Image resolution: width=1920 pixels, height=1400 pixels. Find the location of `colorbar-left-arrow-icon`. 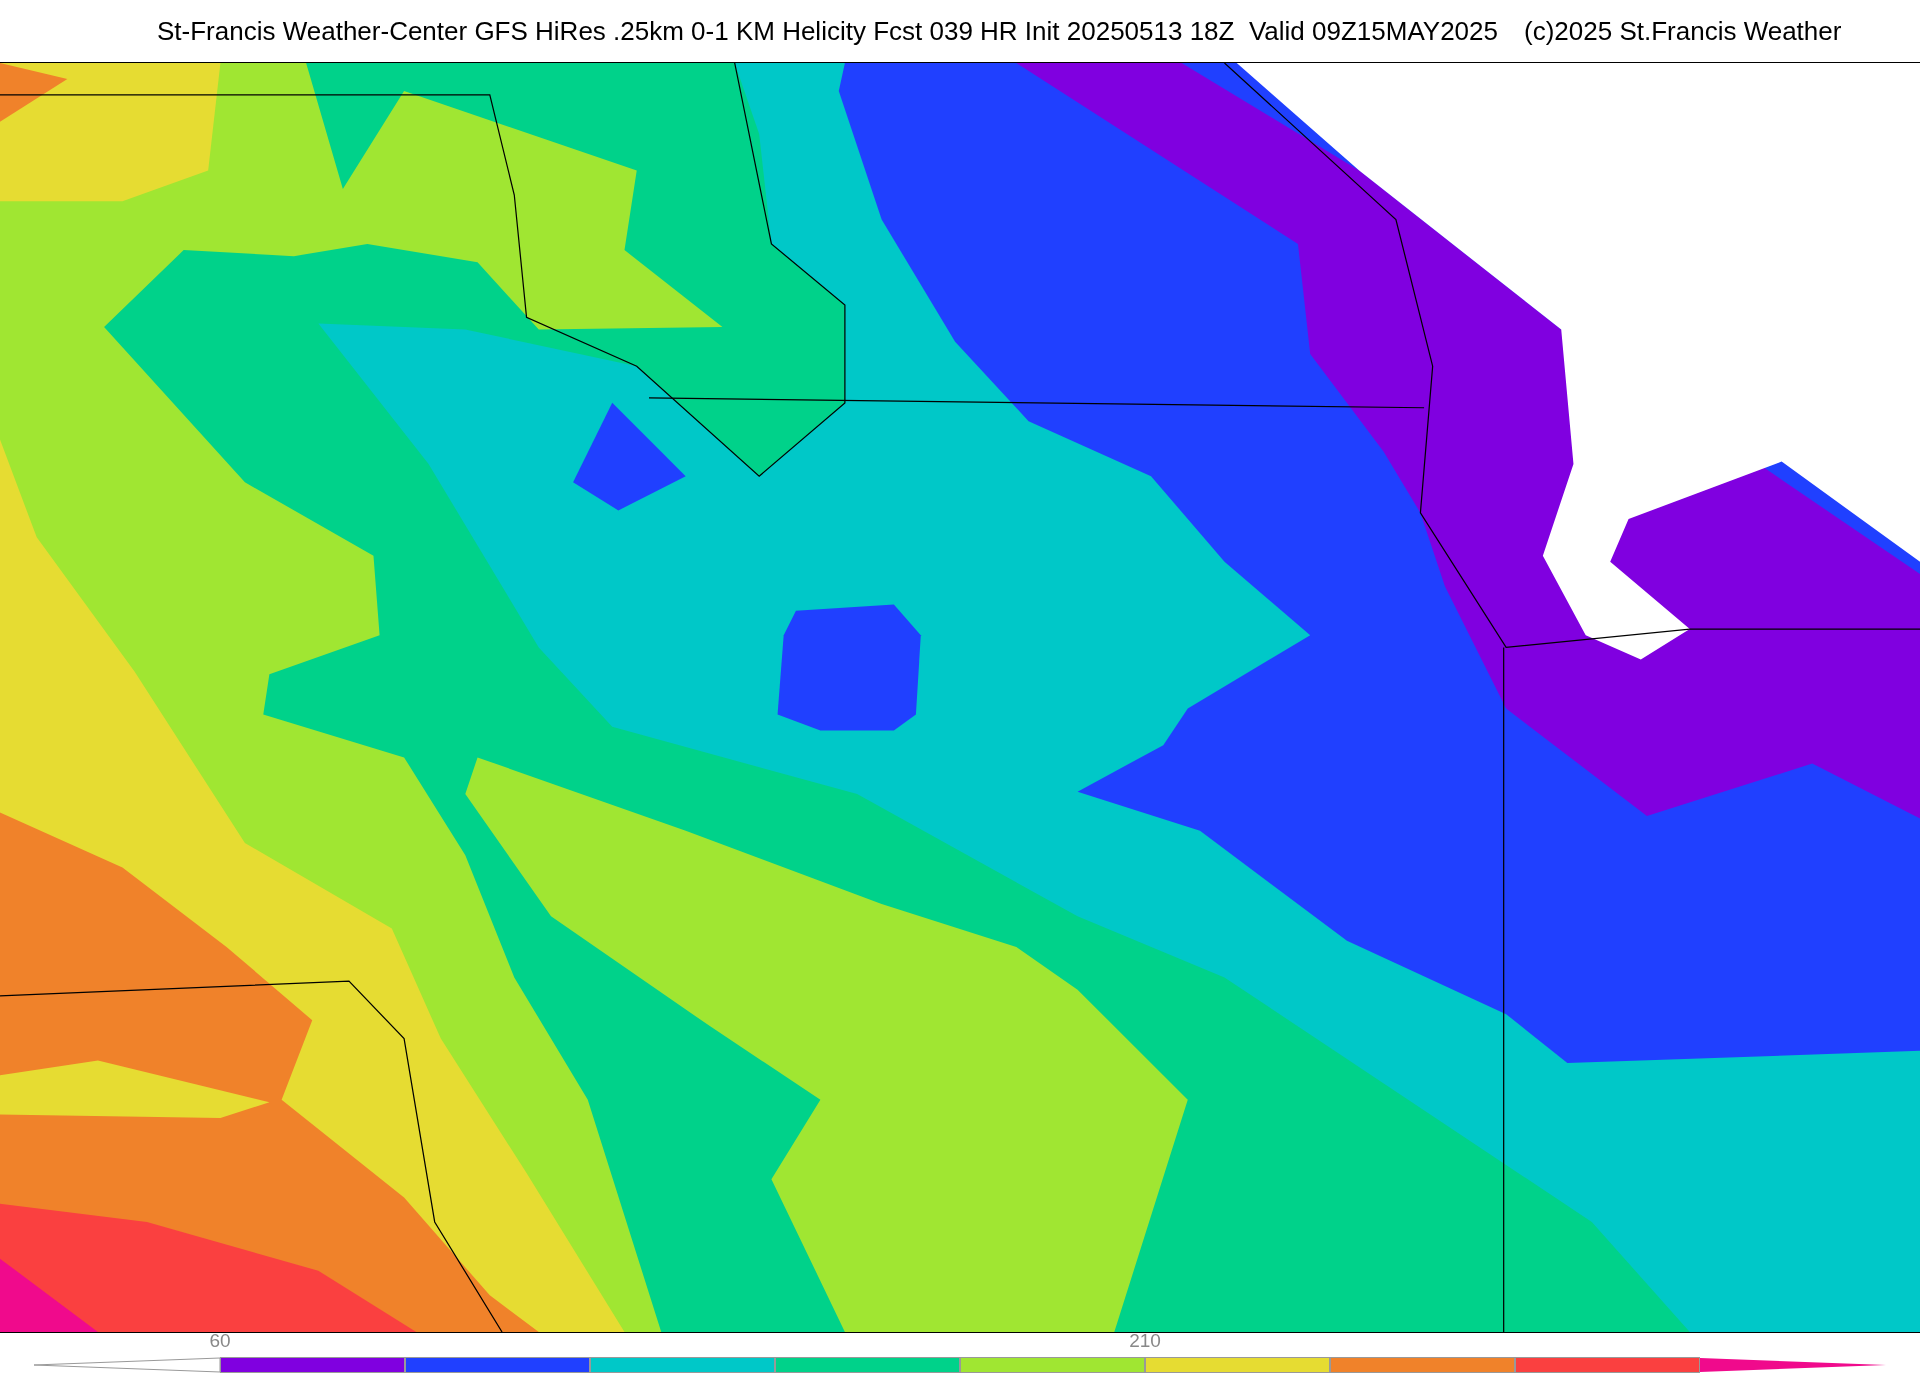

colorbar-left-arrow-icon is located at coordinates (127, 1365).